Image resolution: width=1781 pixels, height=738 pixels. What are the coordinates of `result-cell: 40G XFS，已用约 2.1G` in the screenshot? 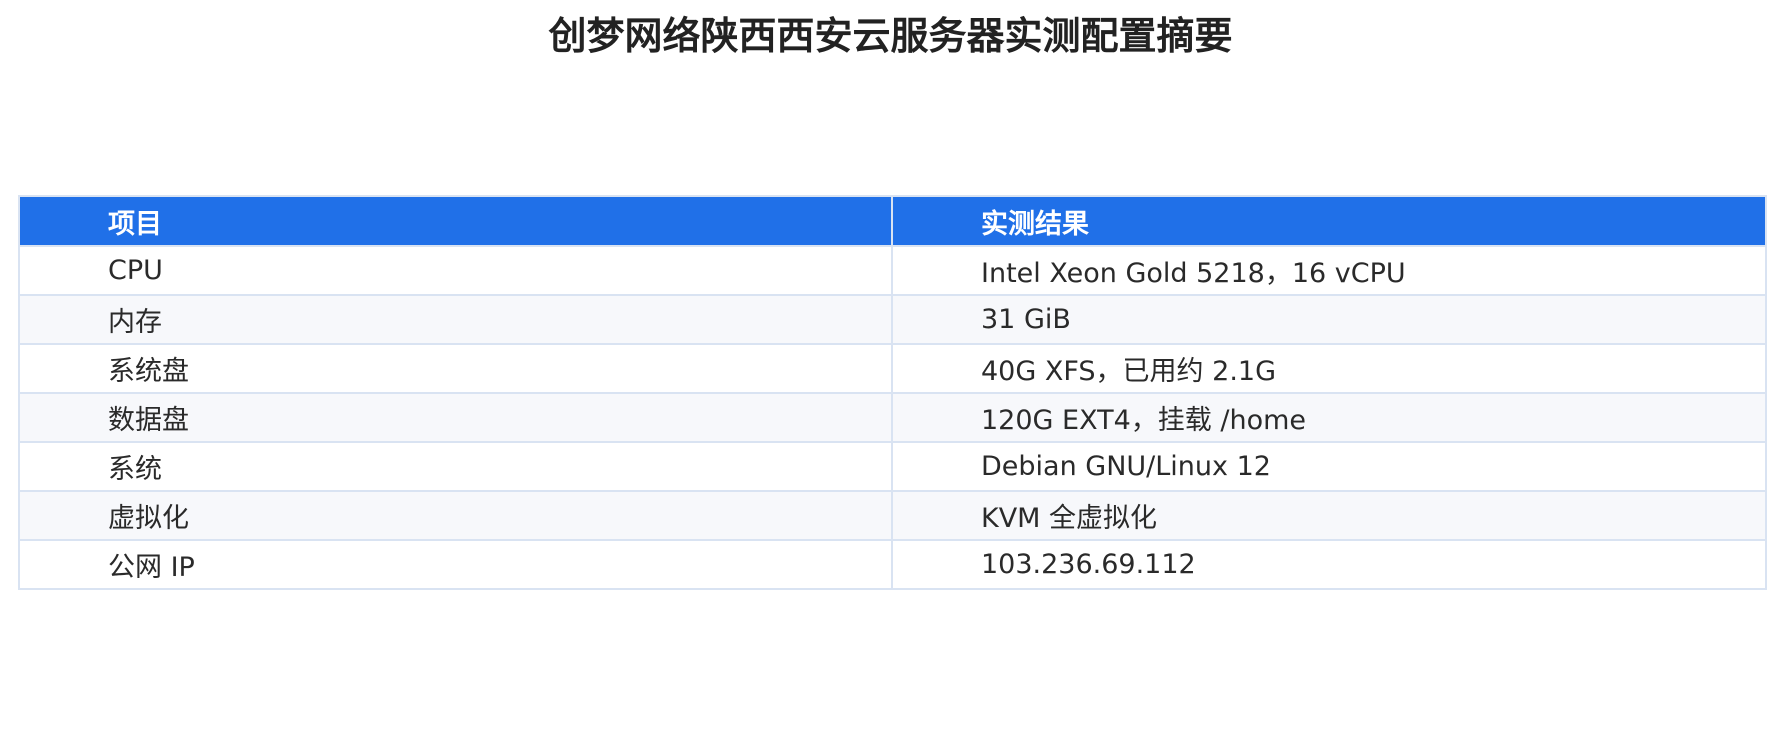 It's located at (1329, 368).